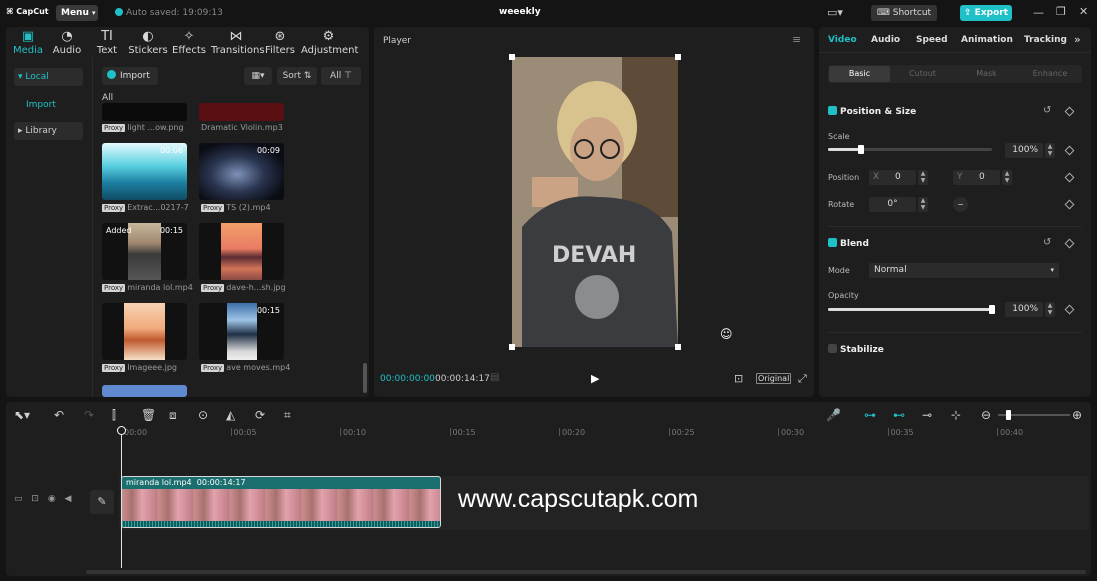 The image size is (1097, 581). I want to click on original-ratio-button: Original, so click(774, 378).